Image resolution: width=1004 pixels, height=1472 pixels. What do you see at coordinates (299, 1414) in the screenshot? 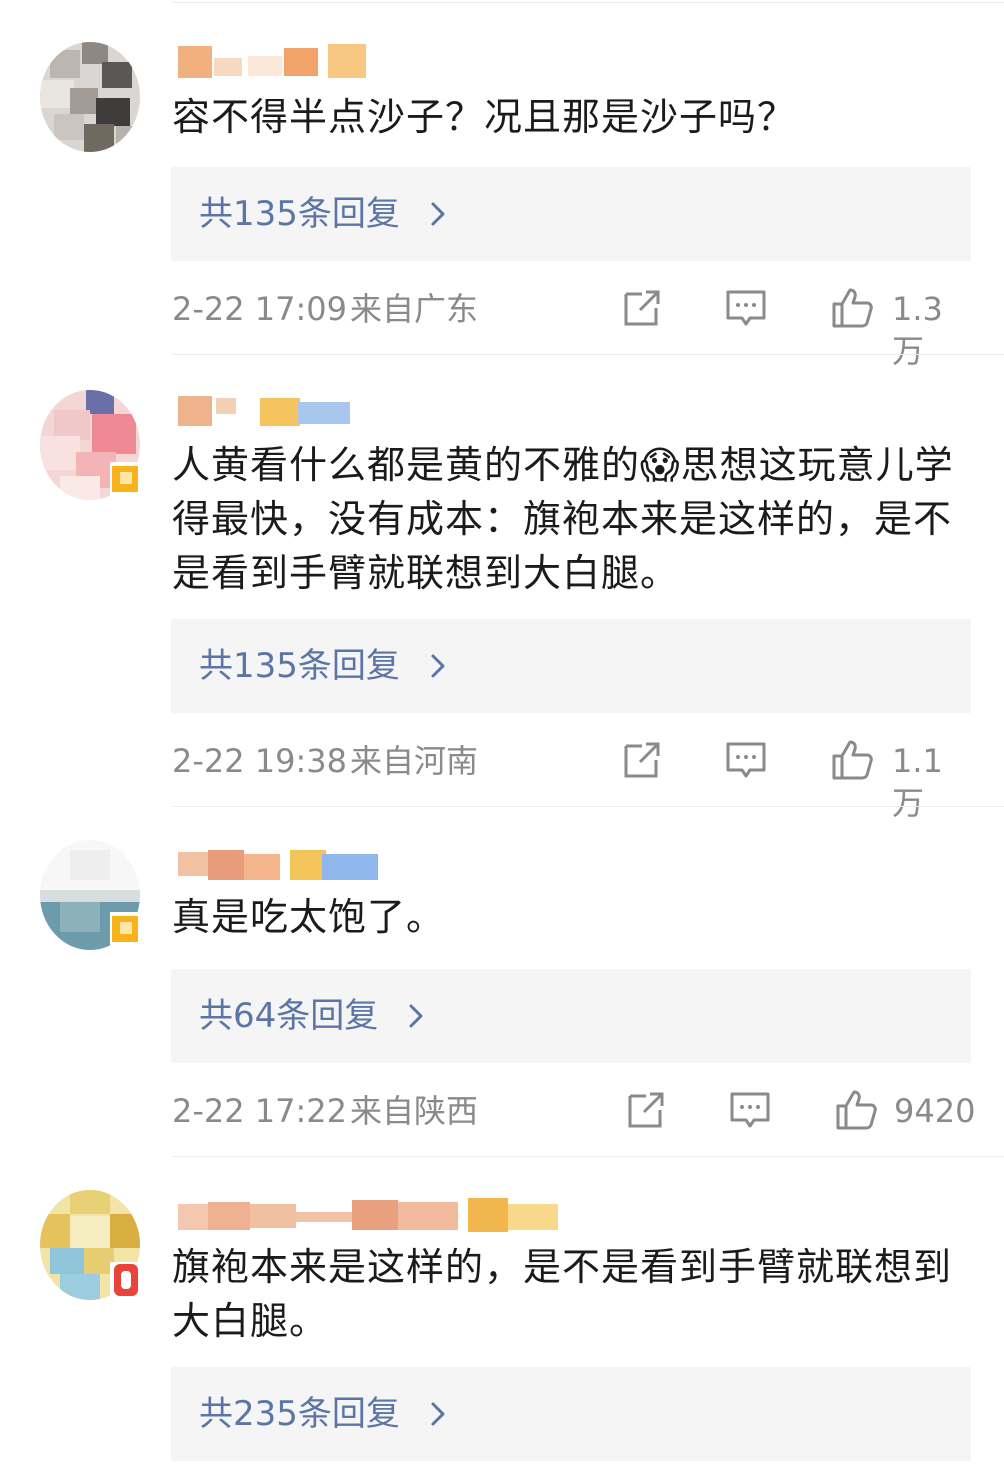
I see `replies-count: 共235条回复` at bounding box center [299, 1414].